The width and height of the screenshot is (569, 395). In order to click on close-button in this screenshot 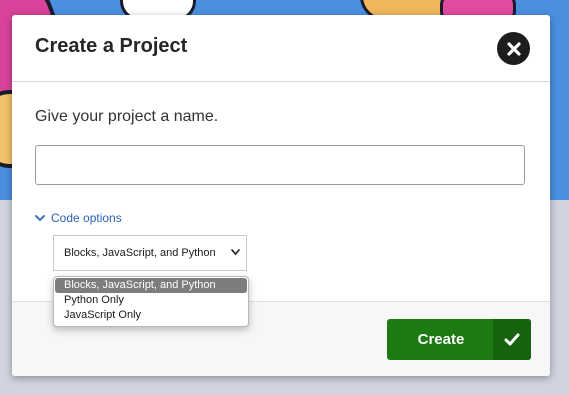, I will do `click(513, 48)`.